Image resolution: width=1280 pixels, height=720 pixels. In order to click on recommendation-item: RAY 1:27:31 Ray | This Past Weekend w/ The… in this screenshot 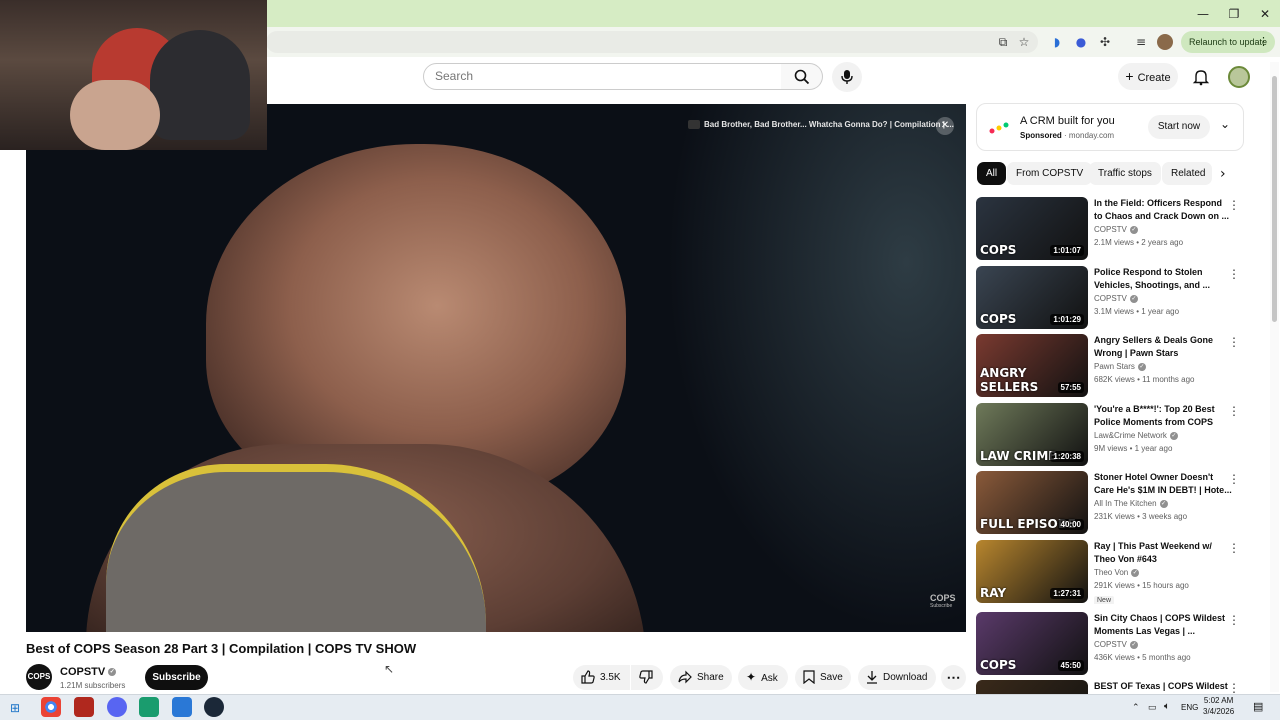, I will do `click(1111, 572)`.